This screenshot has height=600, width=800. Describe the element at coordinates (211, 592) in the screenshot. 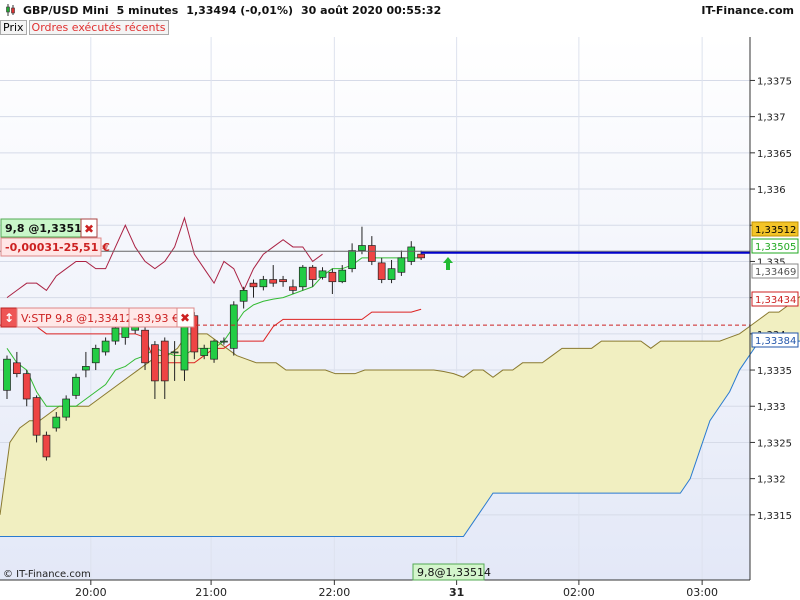

I see `x-tick-label: 21:00` at that location.